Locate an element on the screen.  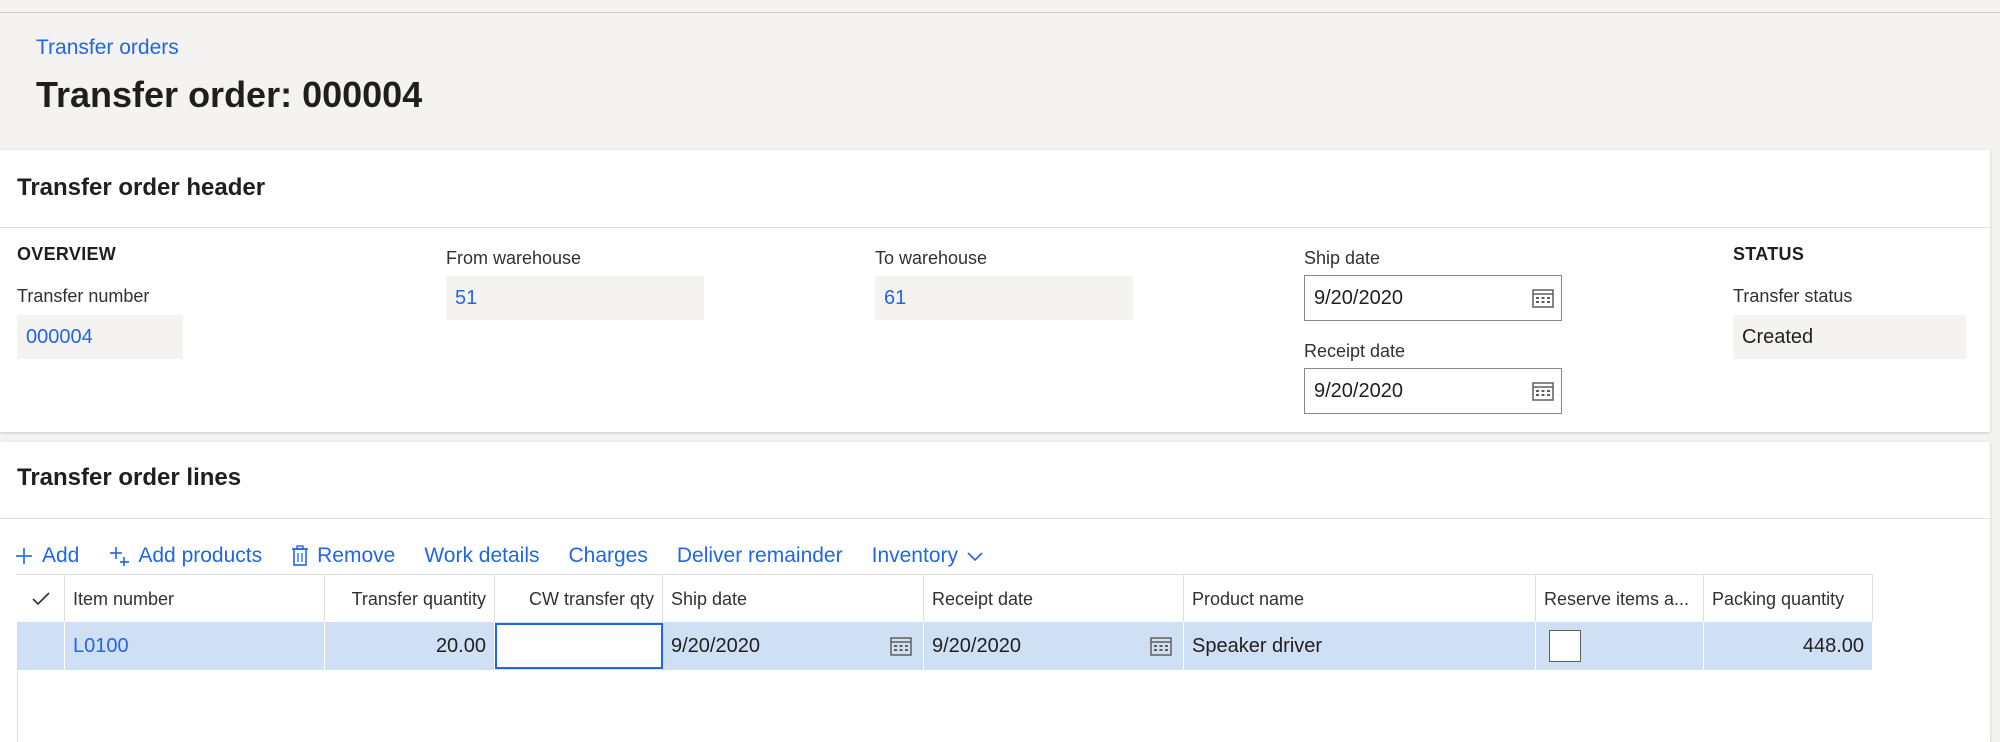
header-section-title: Transfer order header is located at coordinates (141, 188).